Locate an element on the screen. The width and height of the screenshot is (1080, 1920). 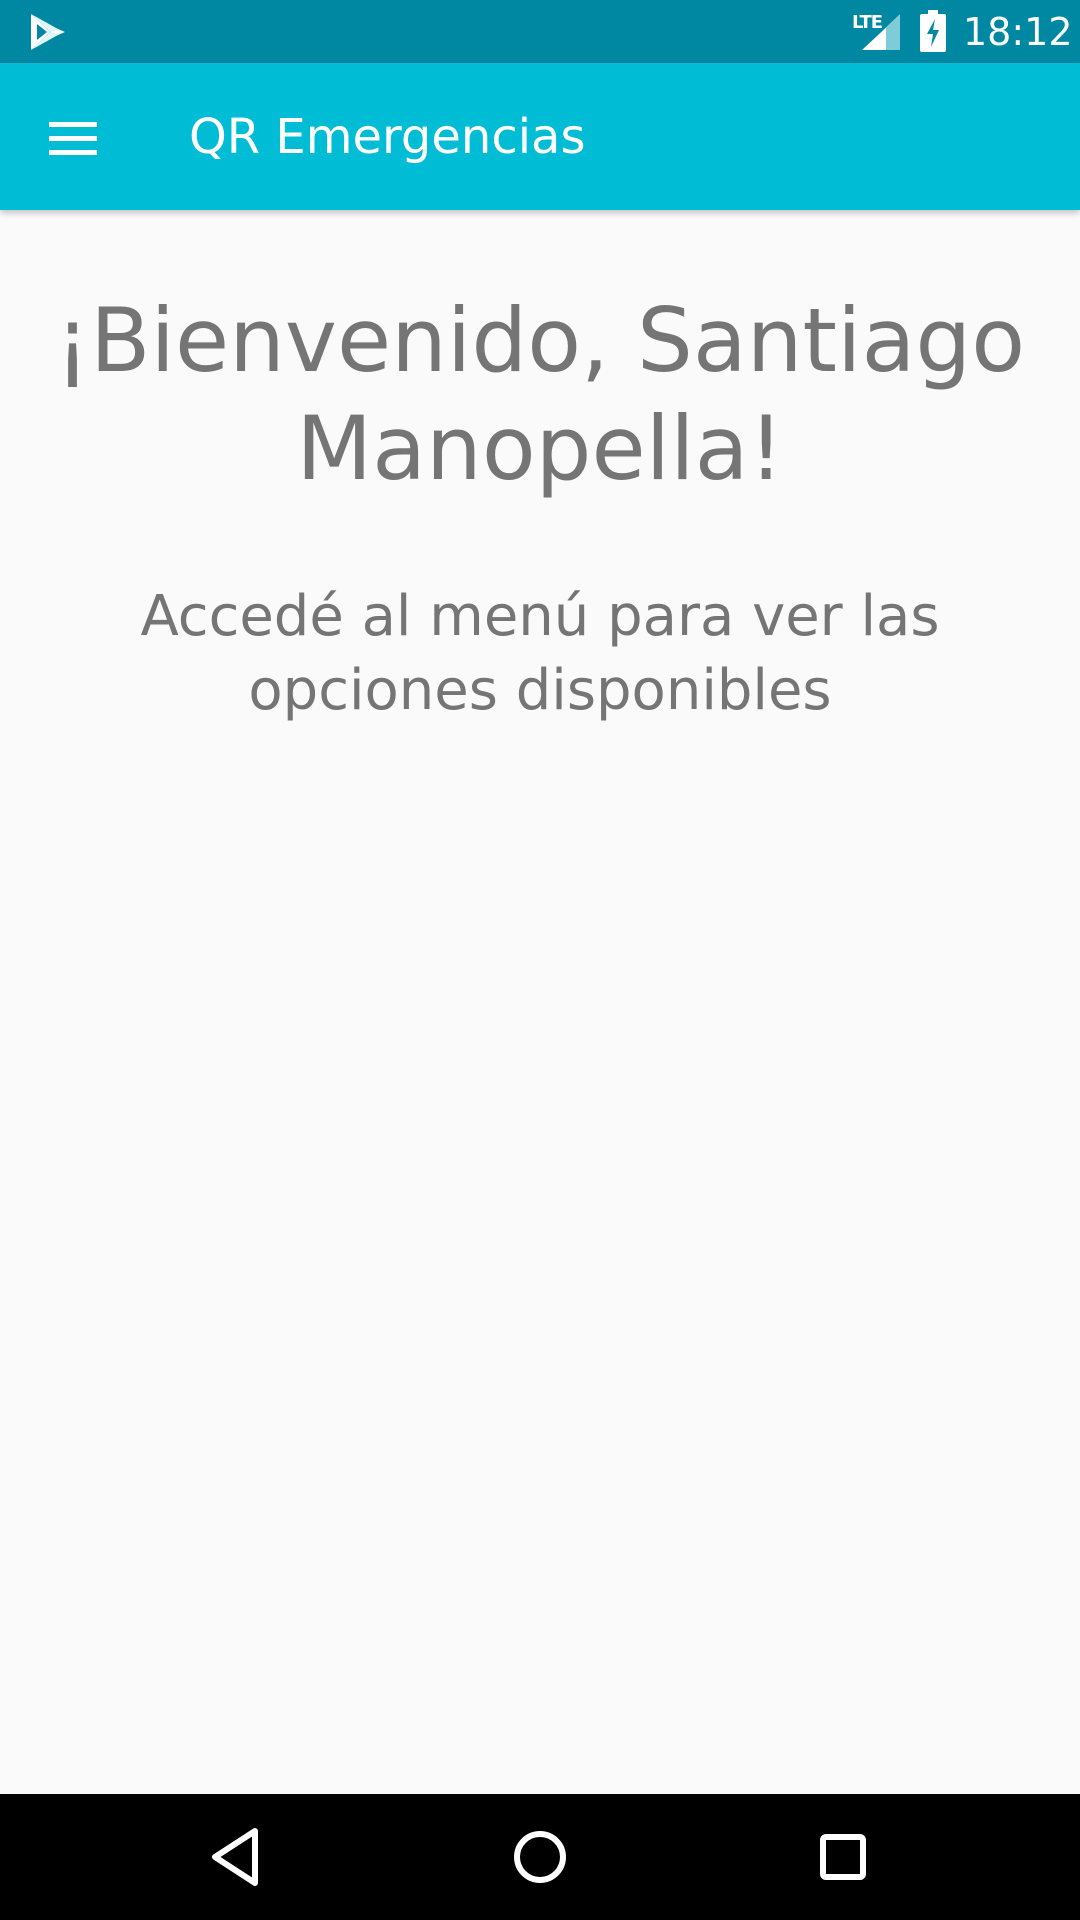
clock-time: 18:12 is located at coordinates (1018, 32).